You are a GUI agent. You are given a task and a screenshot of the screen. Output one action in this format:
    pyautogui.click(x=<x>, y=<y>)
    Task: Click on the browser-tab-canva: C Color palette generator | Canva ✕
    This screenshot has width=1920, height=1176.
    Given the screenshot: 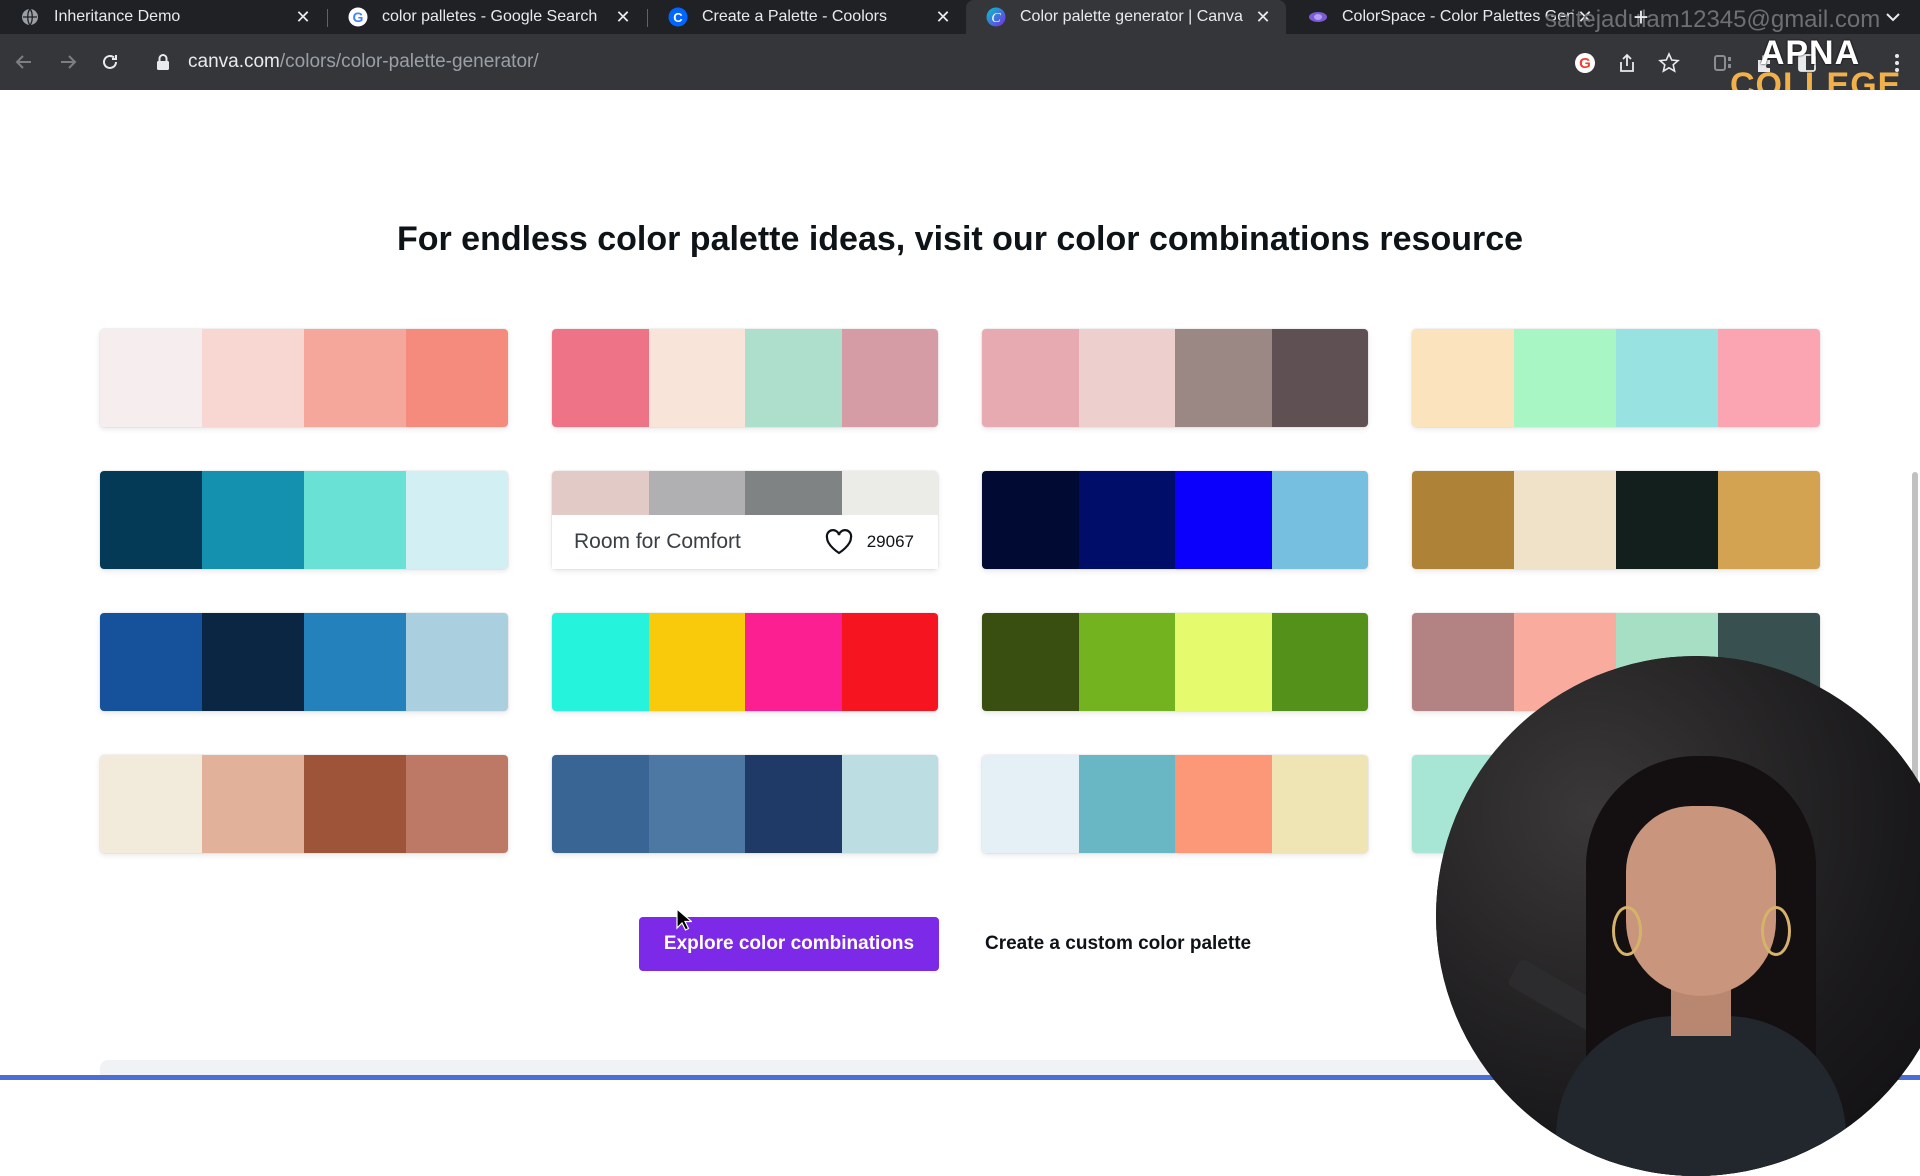 What is the action you would take?
    pyautogui.click(x=1126, y=17)
    